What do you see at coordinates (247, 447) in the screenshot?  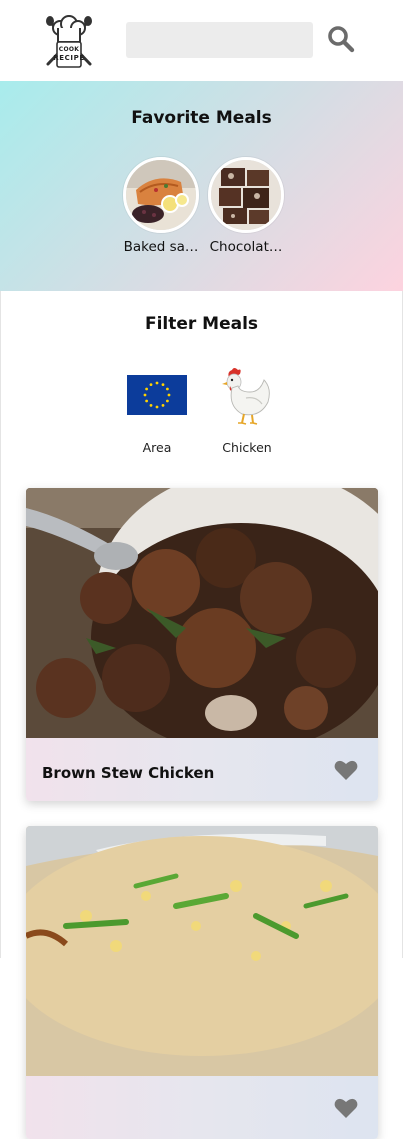 I see `filter-chicken-label: Chicken` at bounding box center [247, 447].